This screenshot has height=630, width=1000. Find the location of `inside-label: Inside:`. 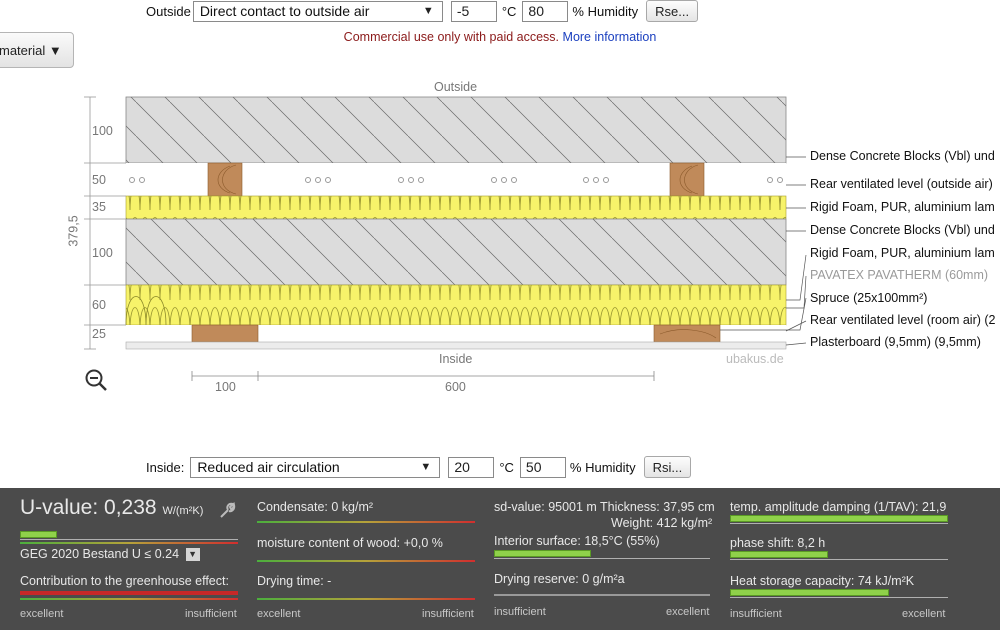

inside-label: Inside: is located at coordinates (165, 467).